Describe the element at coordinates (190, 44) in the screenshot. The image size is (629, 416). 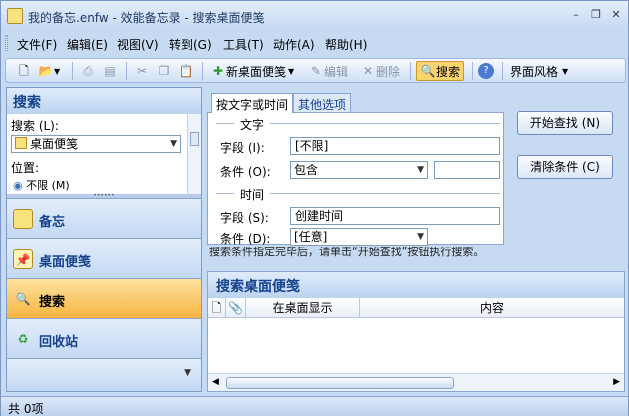
I see `menu-goto: 转到(G)` at that location.